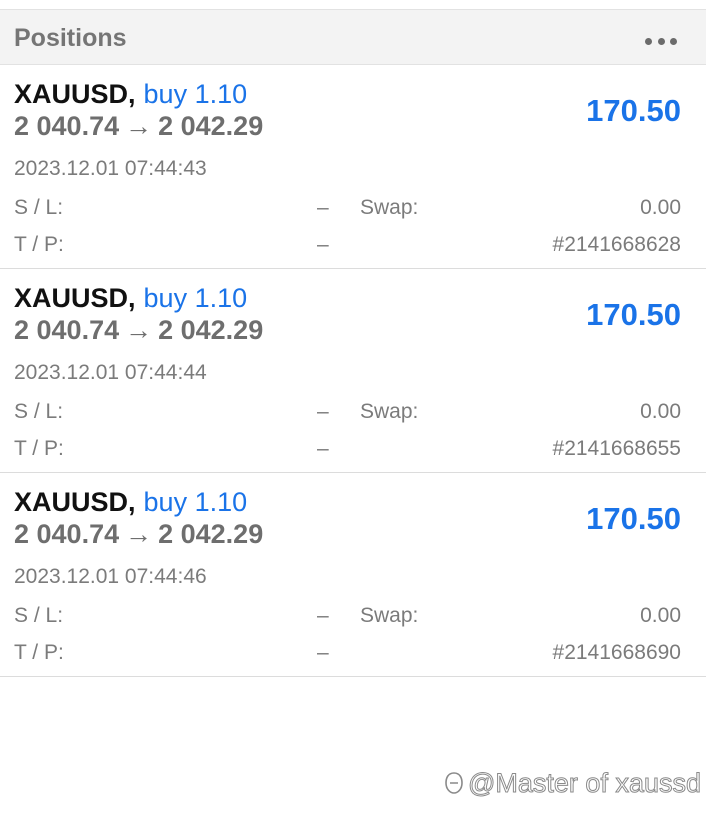 This screenshot has width=706, height=826. Describe the element at coordinates (616, 448) in the screenshot. I see `ticket-number: #2141668655` at that location.